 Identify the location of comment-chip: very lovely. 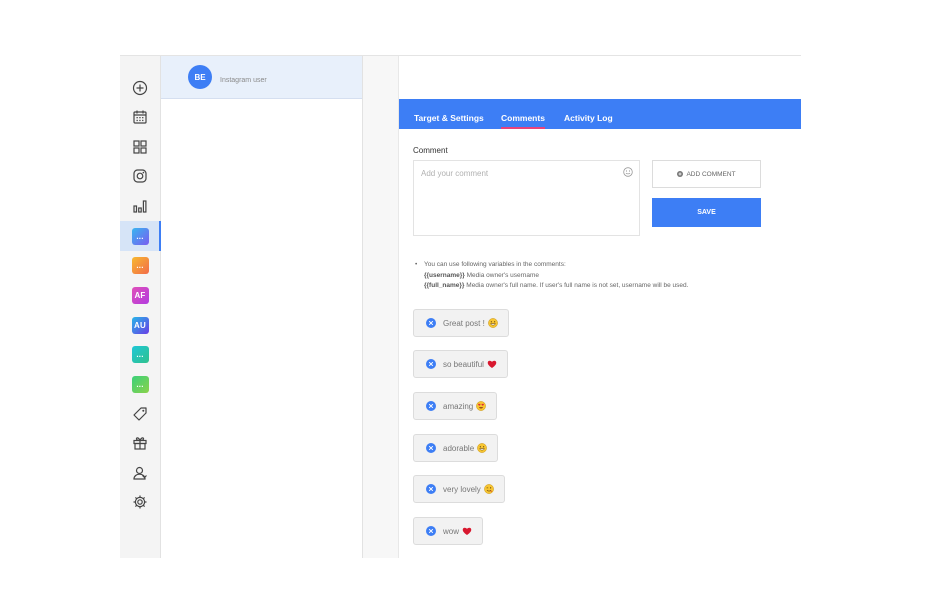
(459, 489).